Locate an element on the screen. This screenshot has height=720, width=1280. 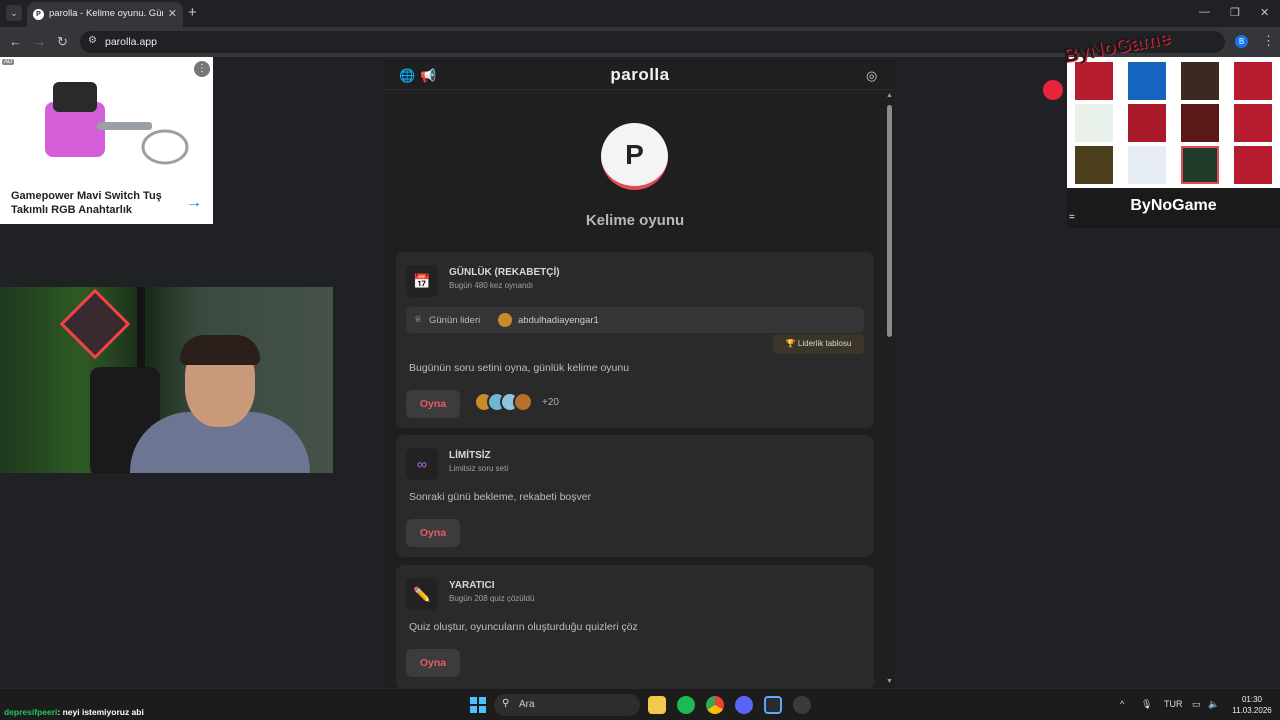
restore-icon: ❐ is located at coordinates (1235, 12).